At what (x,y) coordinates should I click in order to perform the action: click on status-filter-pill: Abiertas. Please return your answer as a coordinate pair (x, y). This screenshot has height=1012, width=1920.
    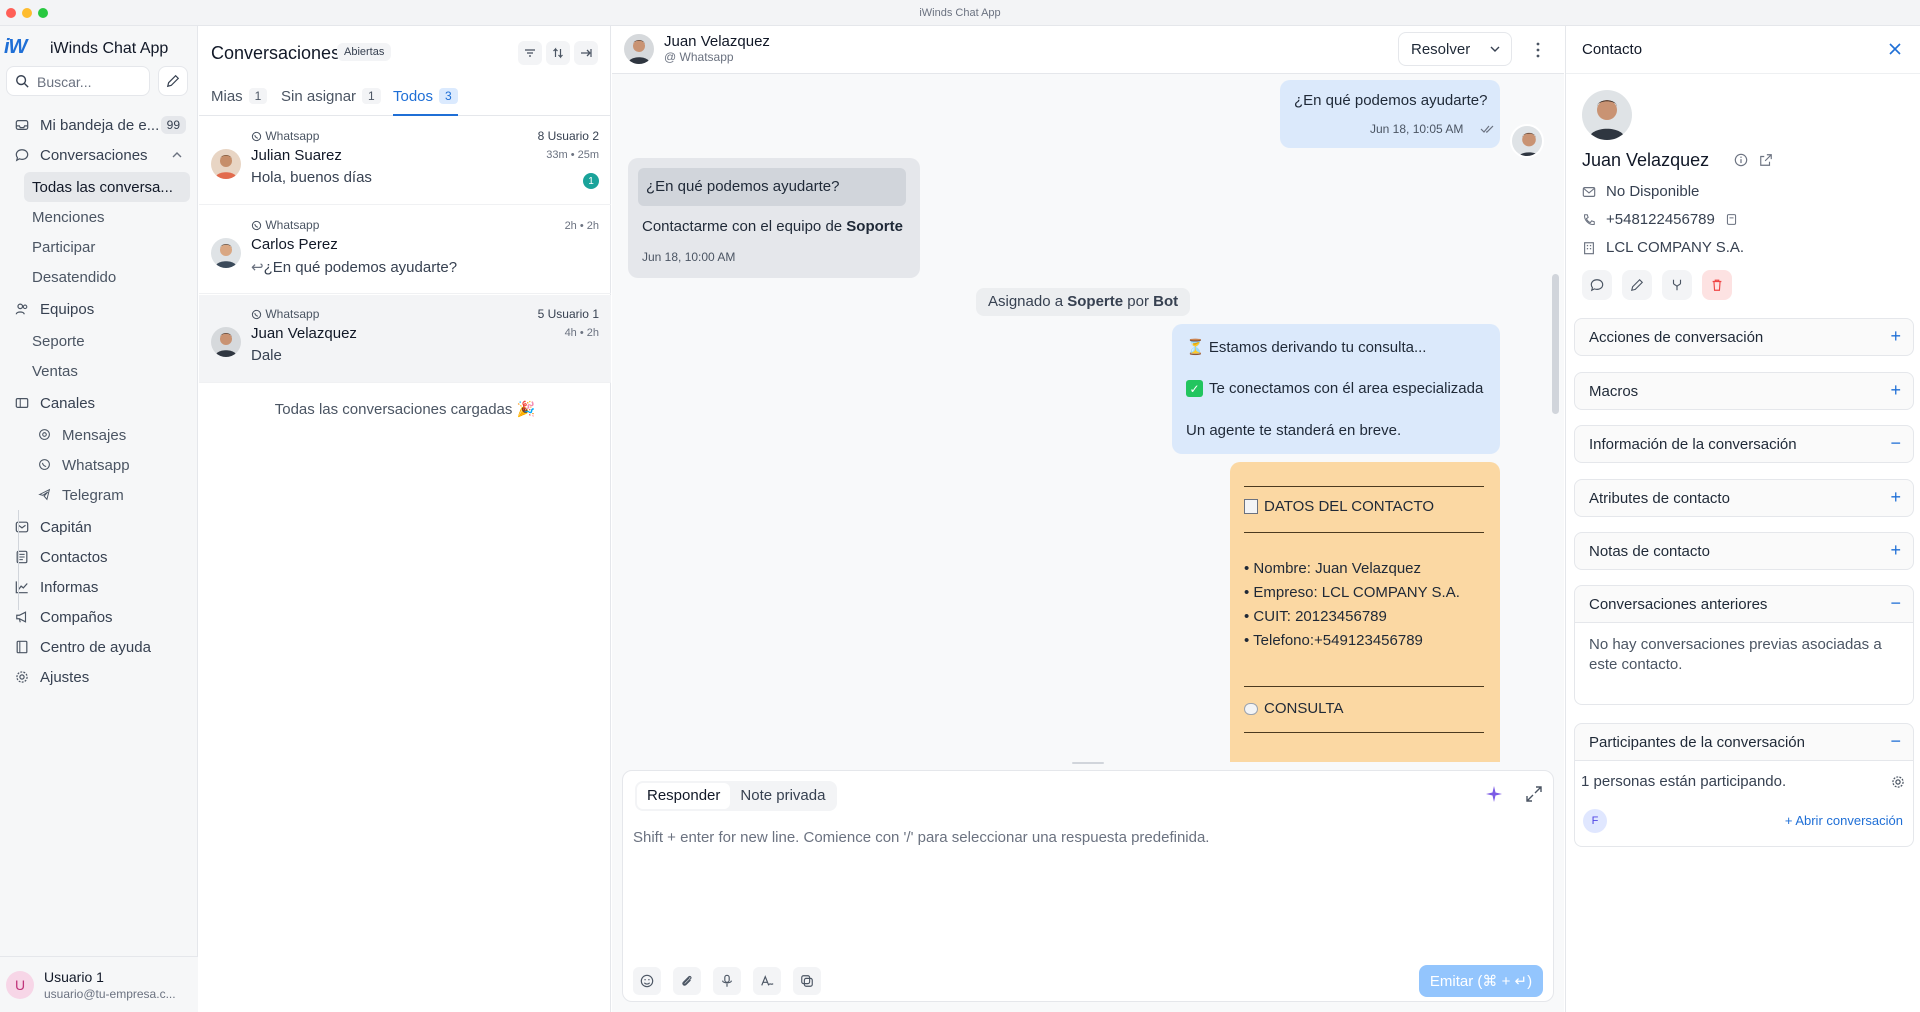
    Looking at the image, I should click on (364, 52).